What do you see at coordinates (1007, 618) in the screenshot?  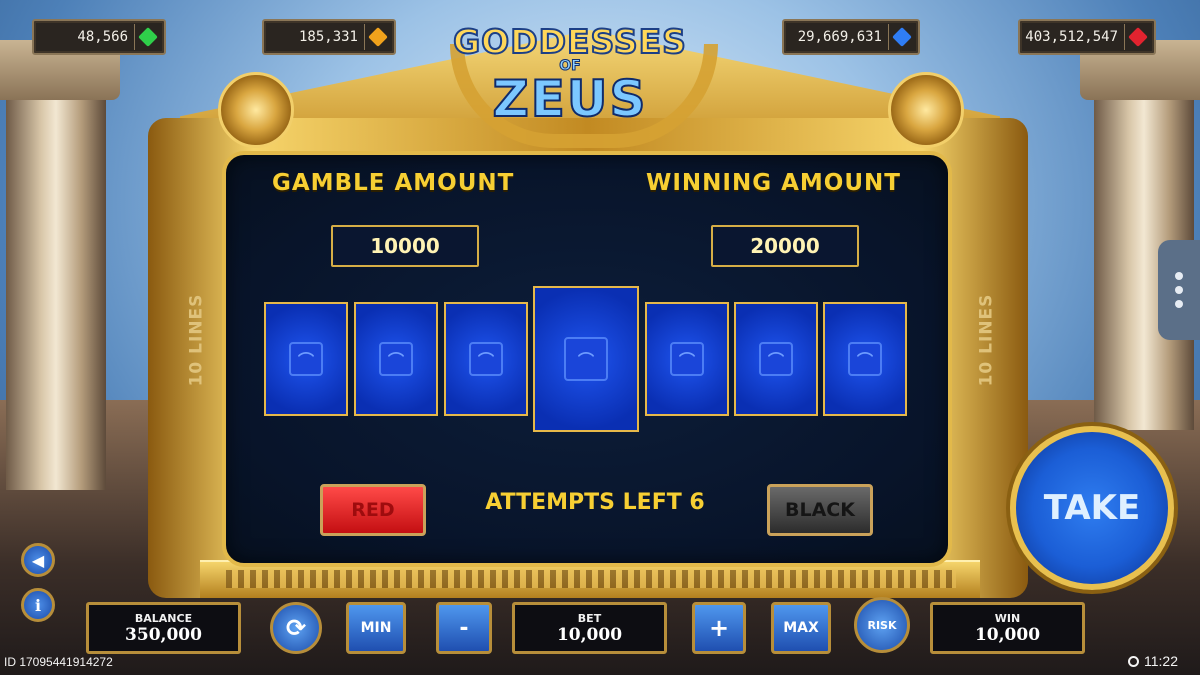 I see `win-label: WIN` at bounding box center [1007, 618].